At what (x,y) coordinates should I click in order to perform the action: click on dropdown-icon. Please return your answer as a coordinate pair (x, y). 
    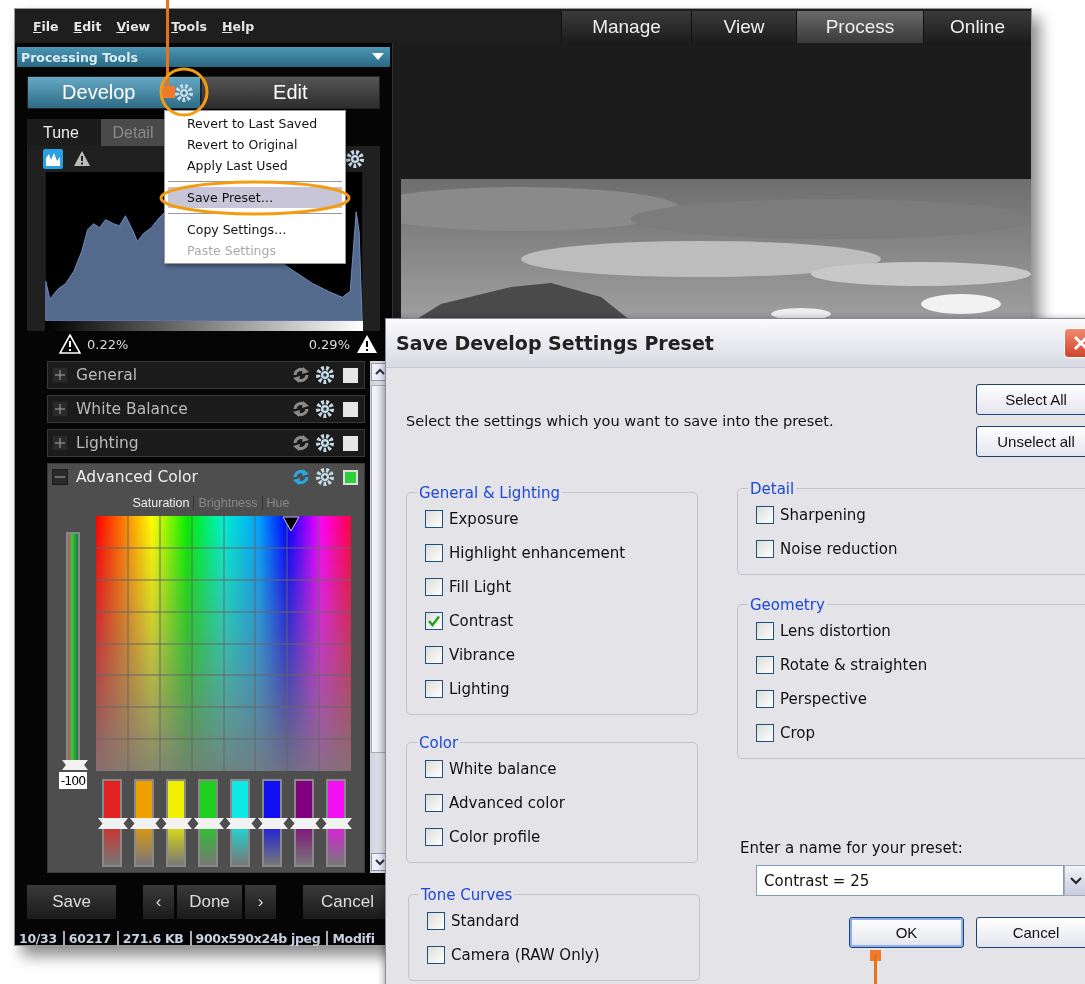
    Looking at the image, I should click on (378, 57).